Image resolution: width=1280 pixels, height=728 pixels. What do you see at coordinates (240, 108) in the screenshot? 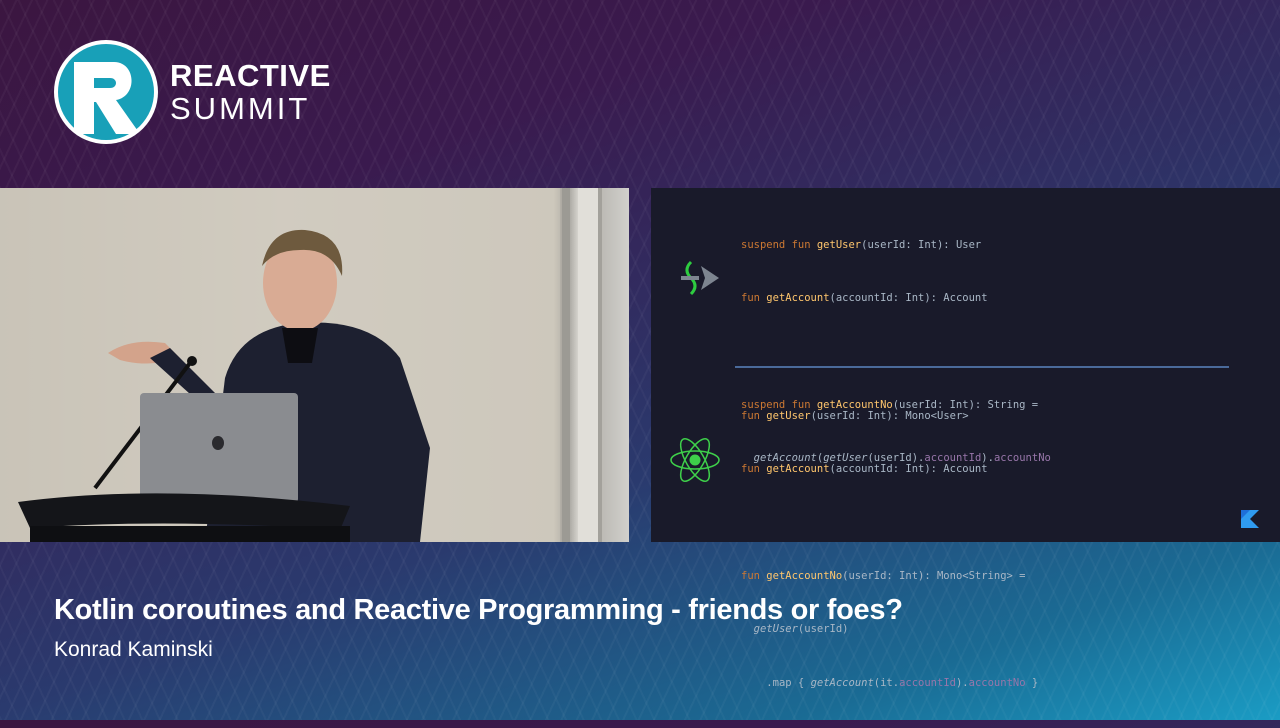
I see `brand-line2: SUMMIT` at bounding box center [240, 108].